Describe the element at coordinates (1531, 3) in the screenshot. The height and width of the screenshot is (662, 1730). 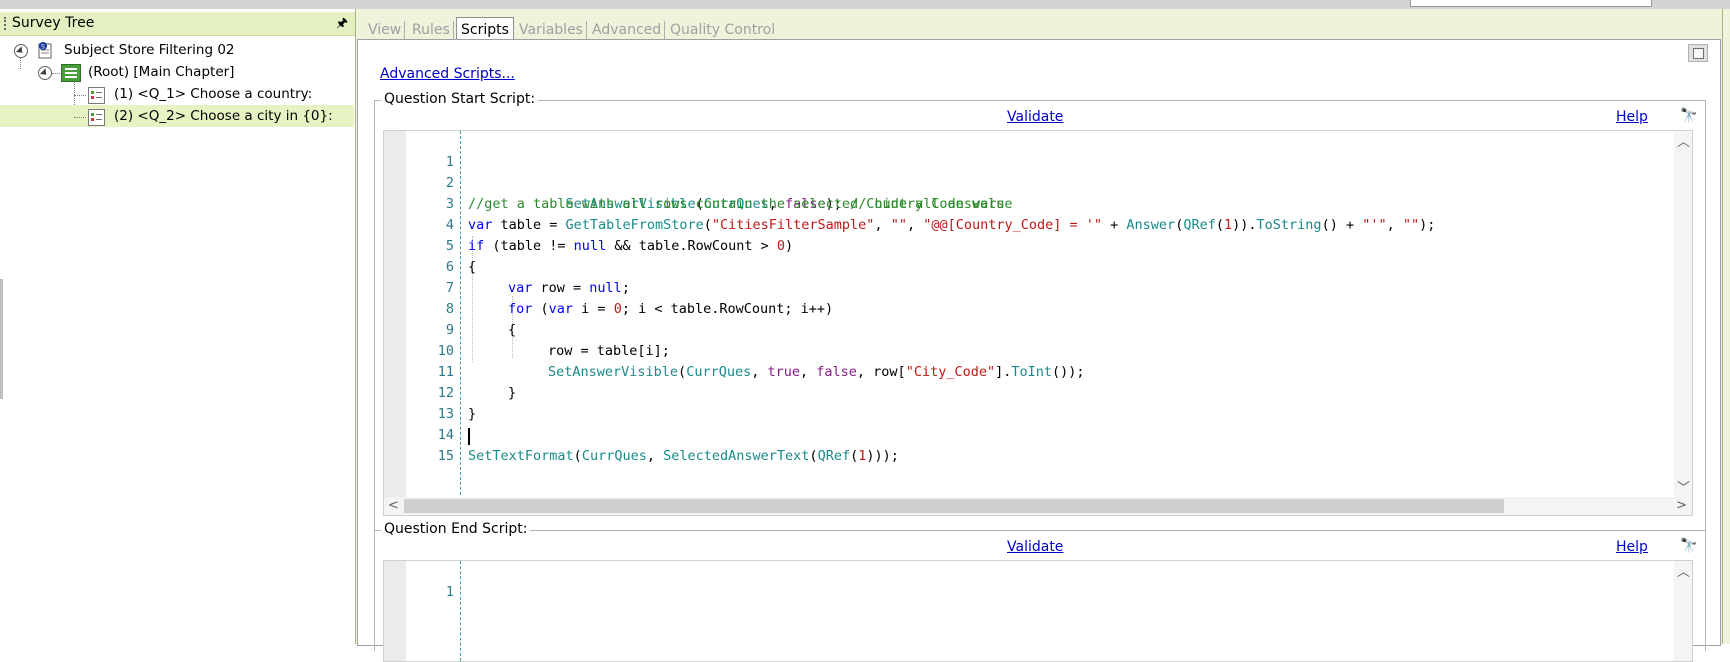
I see `top-combo-box` at that location.